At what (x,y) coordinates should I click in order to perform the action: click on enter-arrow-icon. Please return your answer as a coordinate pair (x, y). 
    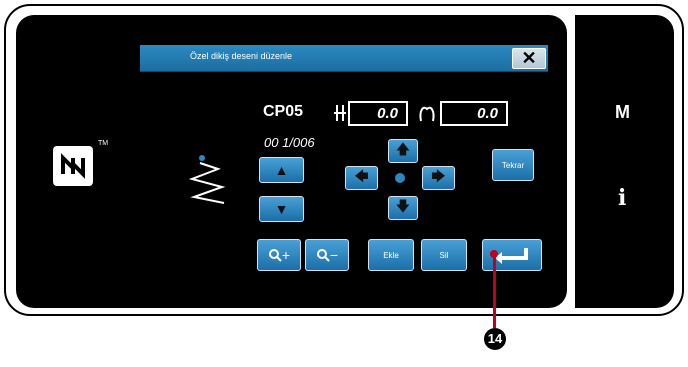
    Looking at the image, I should click on (511, 256).